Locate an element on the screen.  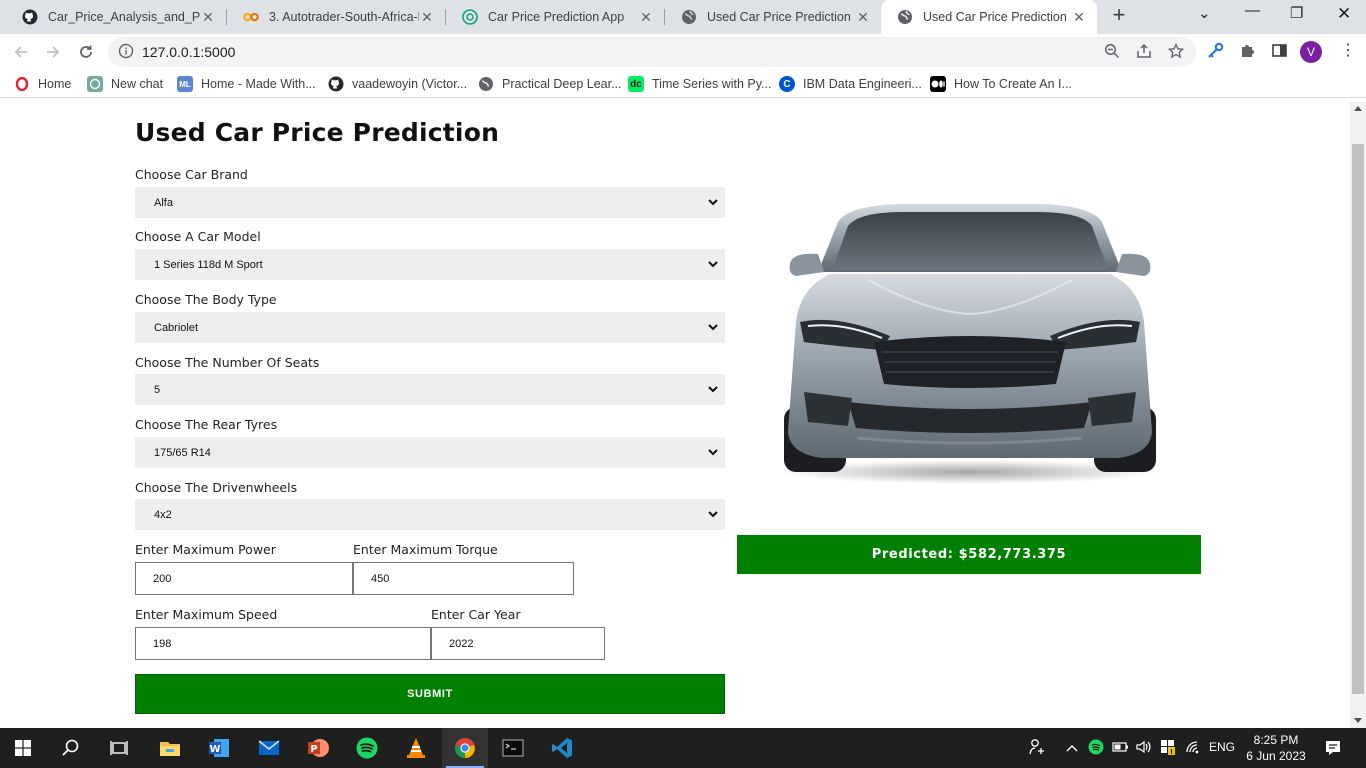
bookmark-label: Home is located at coordinates (55, 84).